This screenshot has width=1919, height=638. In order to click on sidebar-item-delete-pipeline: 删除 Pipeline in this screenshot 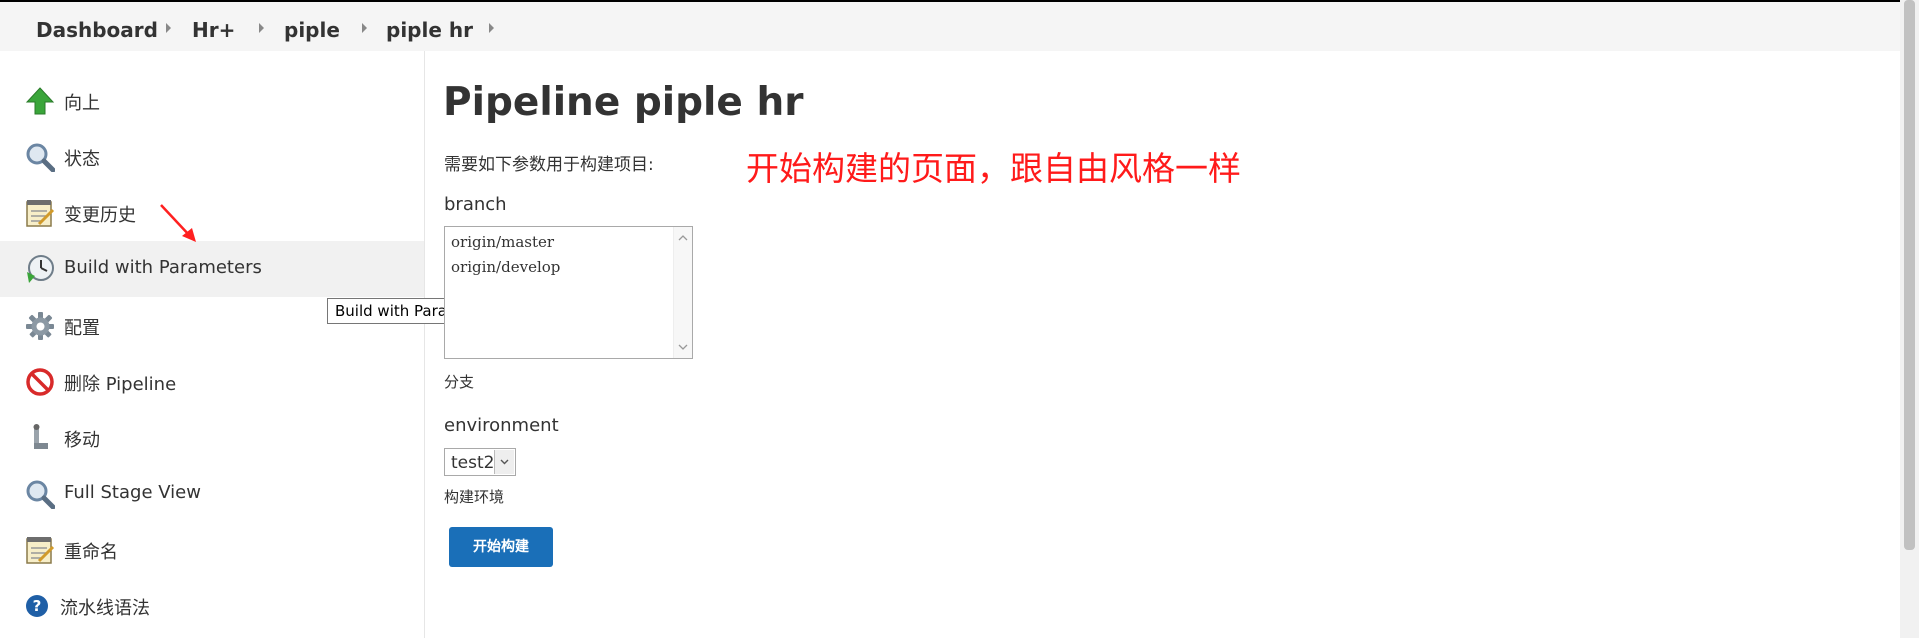, I will do `click(212, 382)`.